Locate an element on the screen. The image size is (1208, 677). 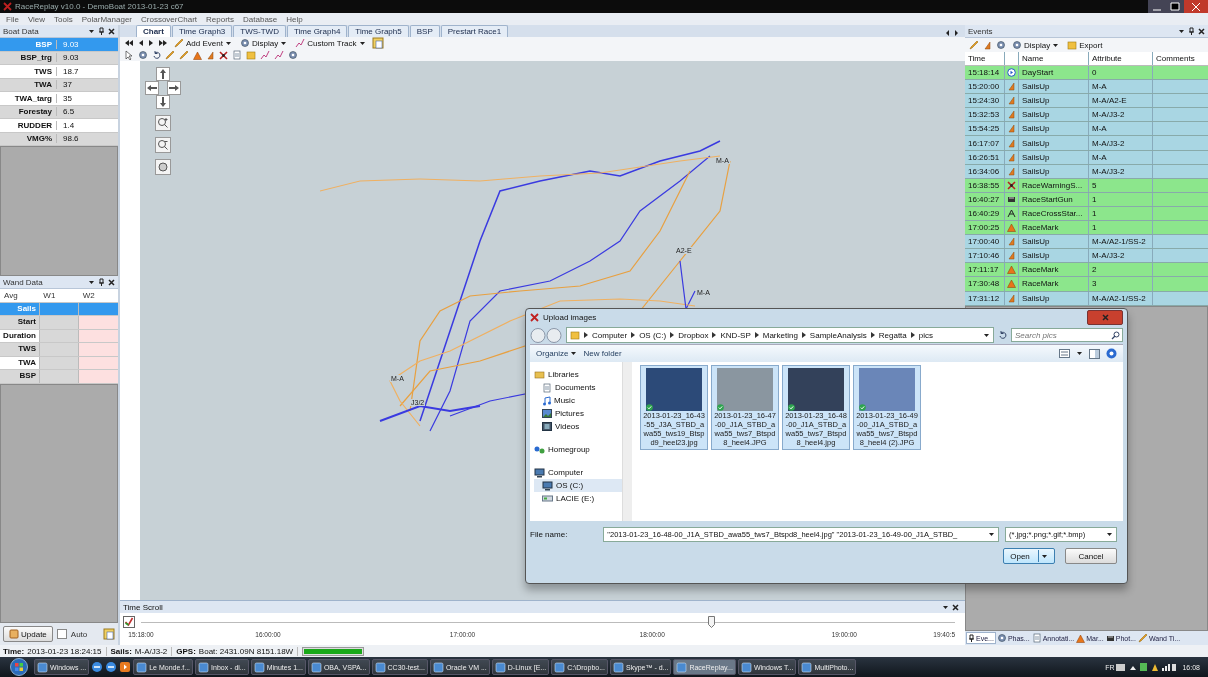
previous-icon is located at coordinates (141, 43).